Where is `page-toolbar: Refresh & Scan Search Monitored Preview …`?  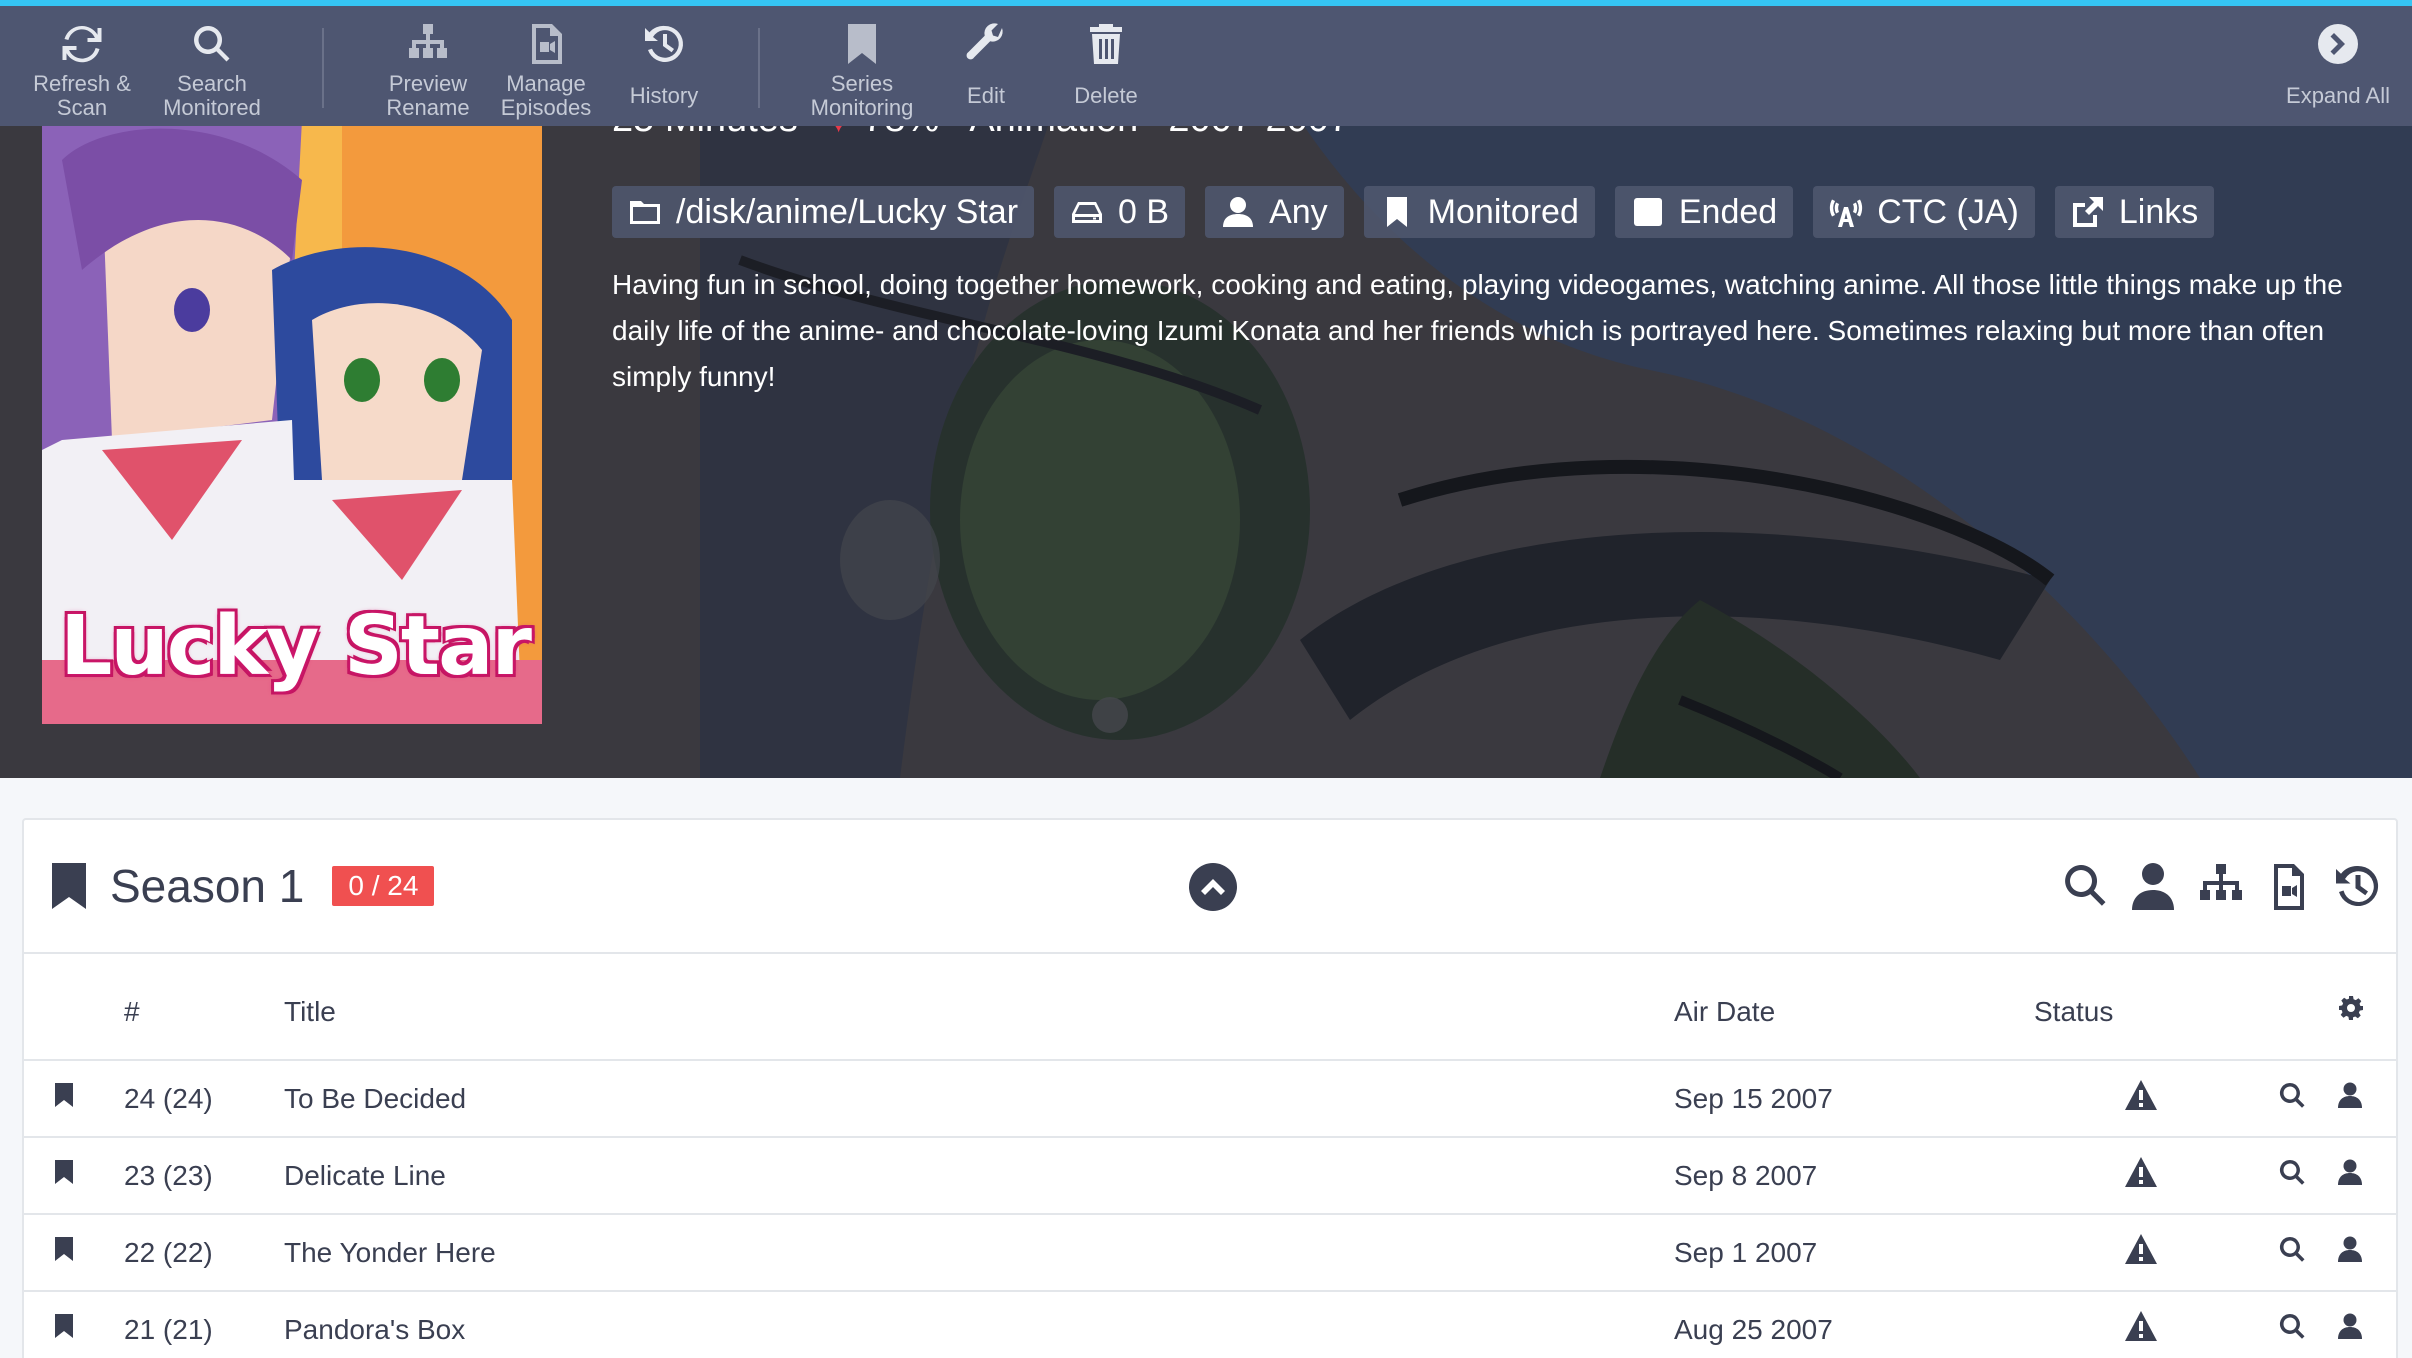 page-toolbar: Refresh & Scan Search Monitored Preview … is located at coordinates (1206, 63).